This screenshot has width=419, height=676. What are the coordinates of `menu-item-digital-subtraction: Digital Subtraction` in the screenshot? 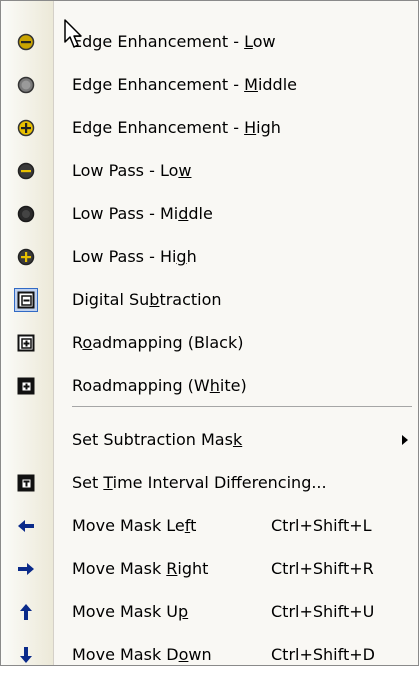 It's located at (209, 299).